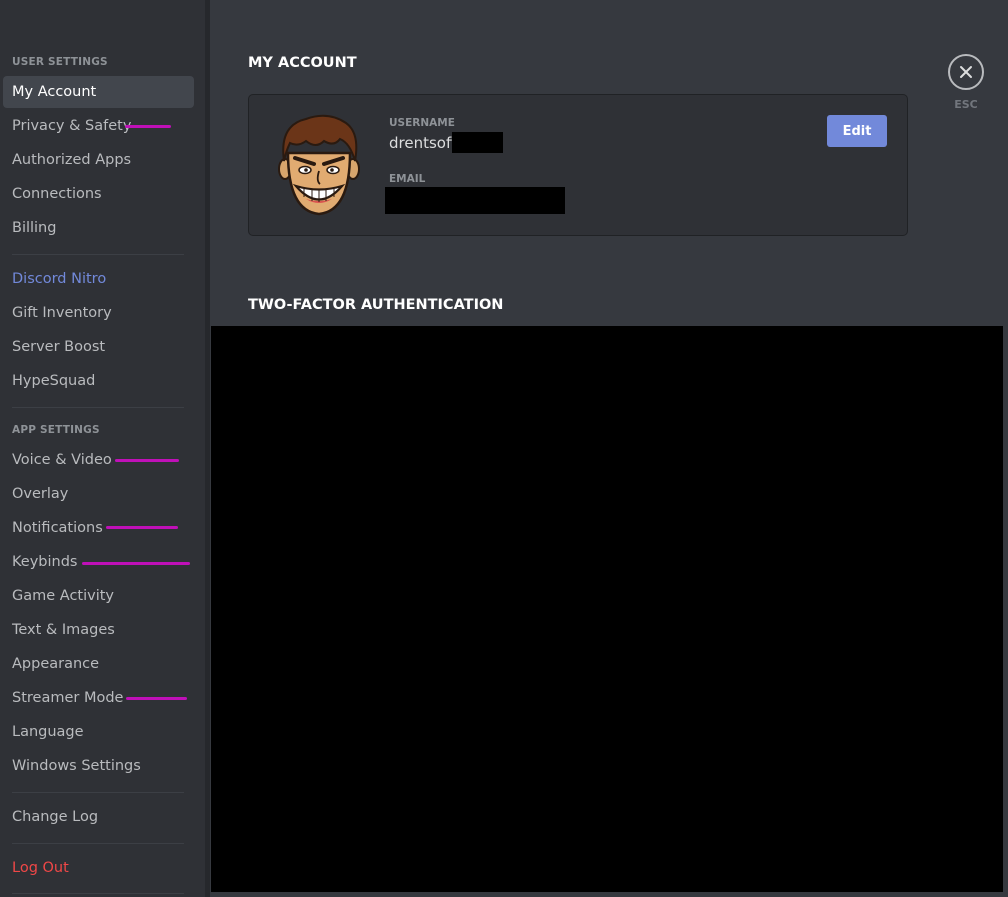 Image resolution: width=1008 pixels, height=897 pixels. I want to click on close-icon, so click(966, 72).